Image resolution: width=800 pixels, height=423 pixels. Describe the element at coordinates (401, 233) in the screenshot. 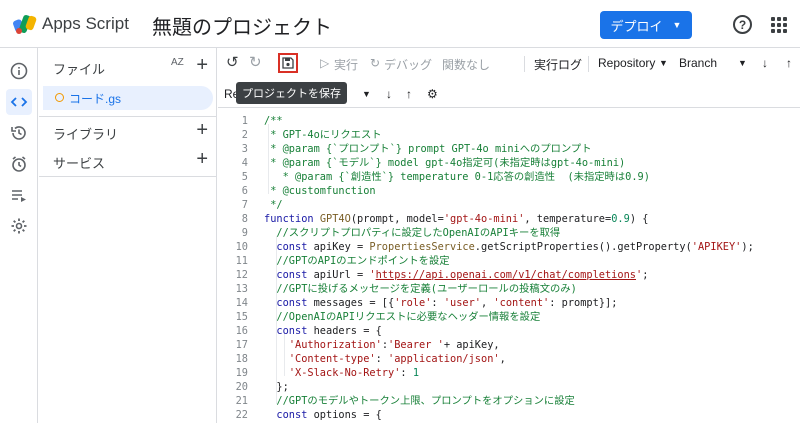

I see `code-line: 9 //スクリプトプロパティに設定したOpenAIのAPIキーを取得` at that location.